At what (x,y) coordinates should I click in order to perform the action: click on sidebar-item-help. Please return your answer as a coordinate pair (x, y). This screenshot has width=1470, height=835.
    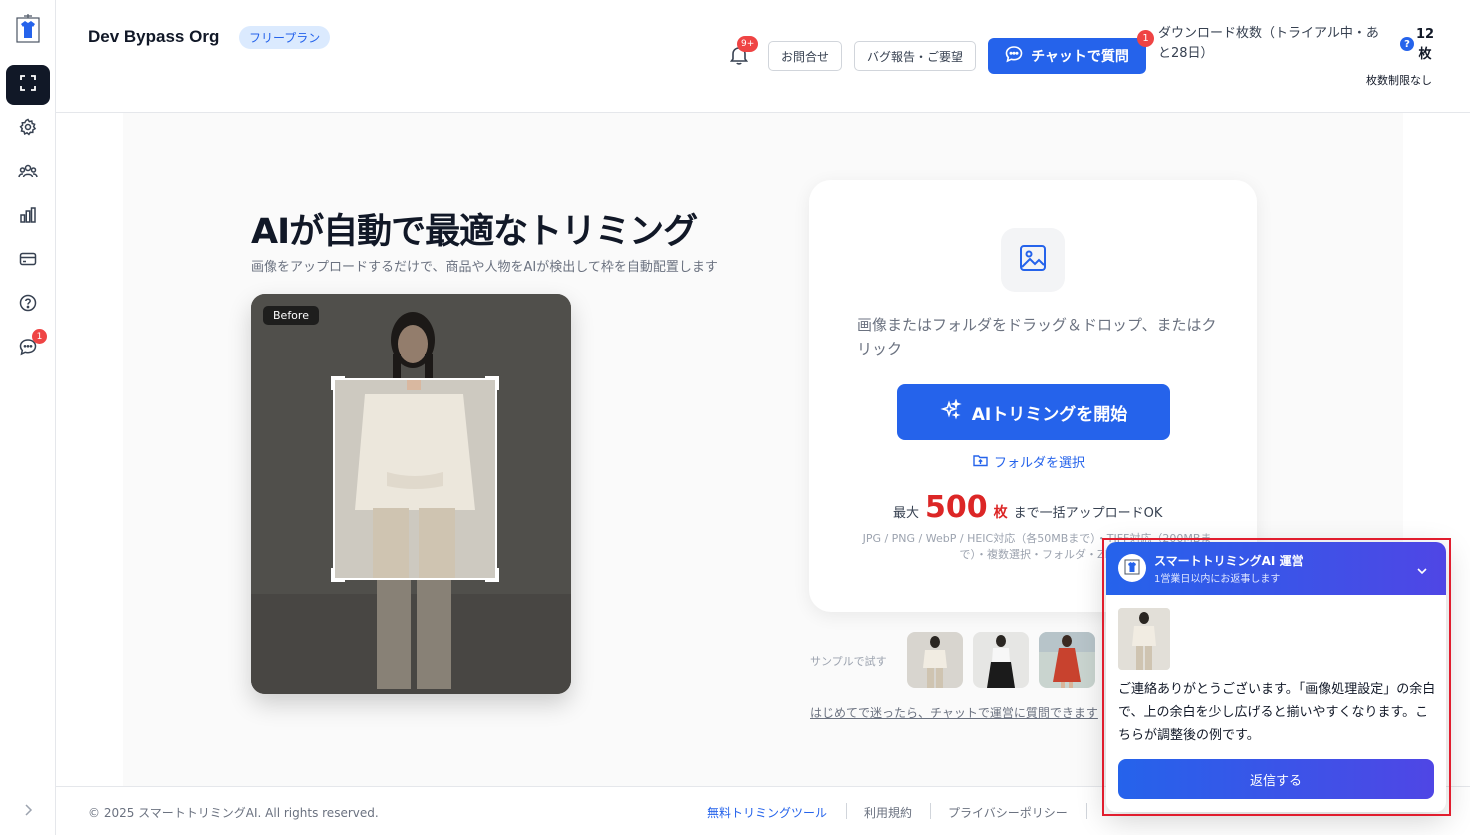
    Looking at the image, I should click on (28, 305).